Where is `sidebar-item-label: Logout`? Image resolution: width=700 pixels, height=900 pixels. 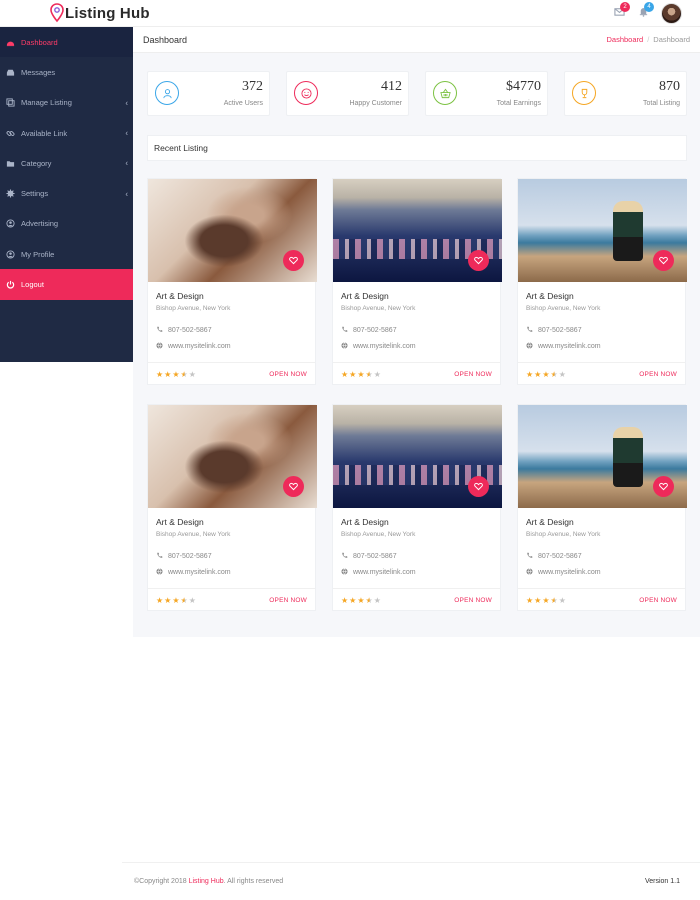
sidebar-item-label: Logout is located at coordinates (32, 285).